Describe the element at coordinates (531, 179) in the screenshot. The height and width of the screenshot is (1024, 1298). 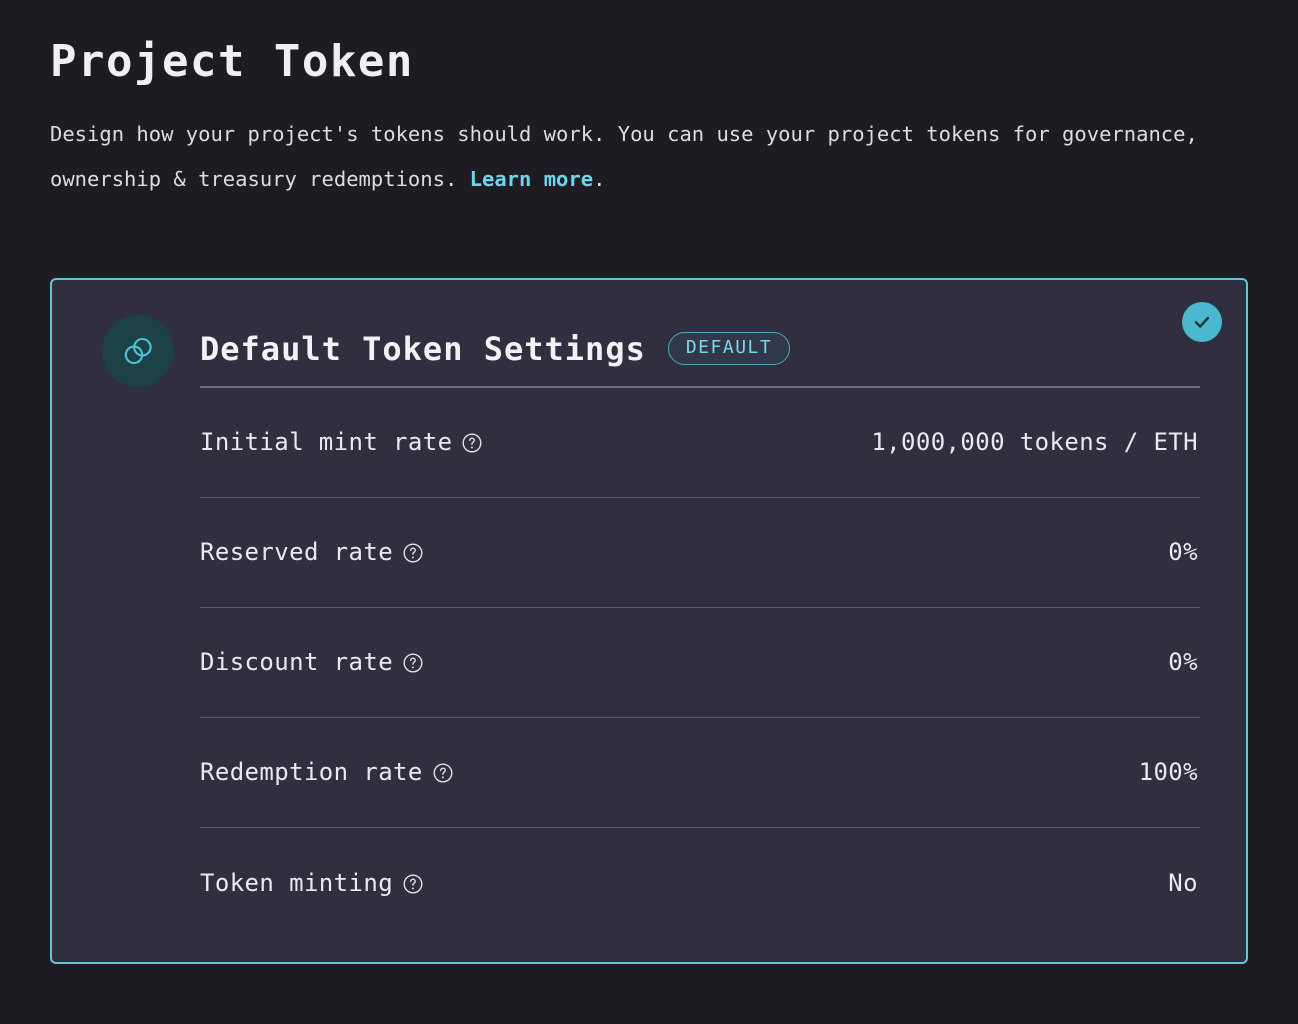
I see `learn-more-link: Learn more` at that location.